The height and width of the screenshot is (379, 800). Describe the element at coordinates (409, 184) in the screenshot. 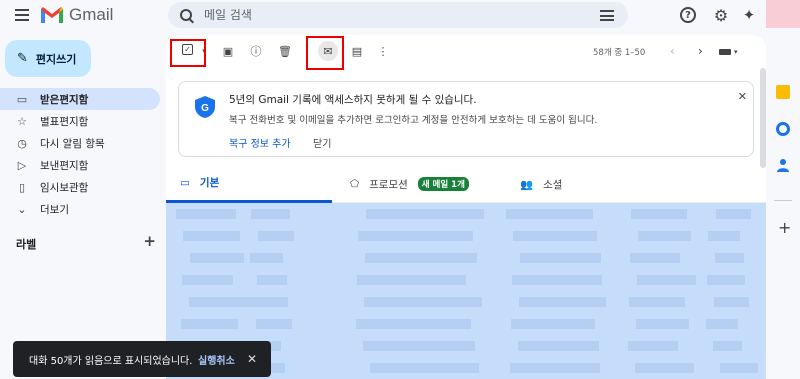

I see `tab-promotions: ⬠ 프로모션 새 메일 1개` at that location.